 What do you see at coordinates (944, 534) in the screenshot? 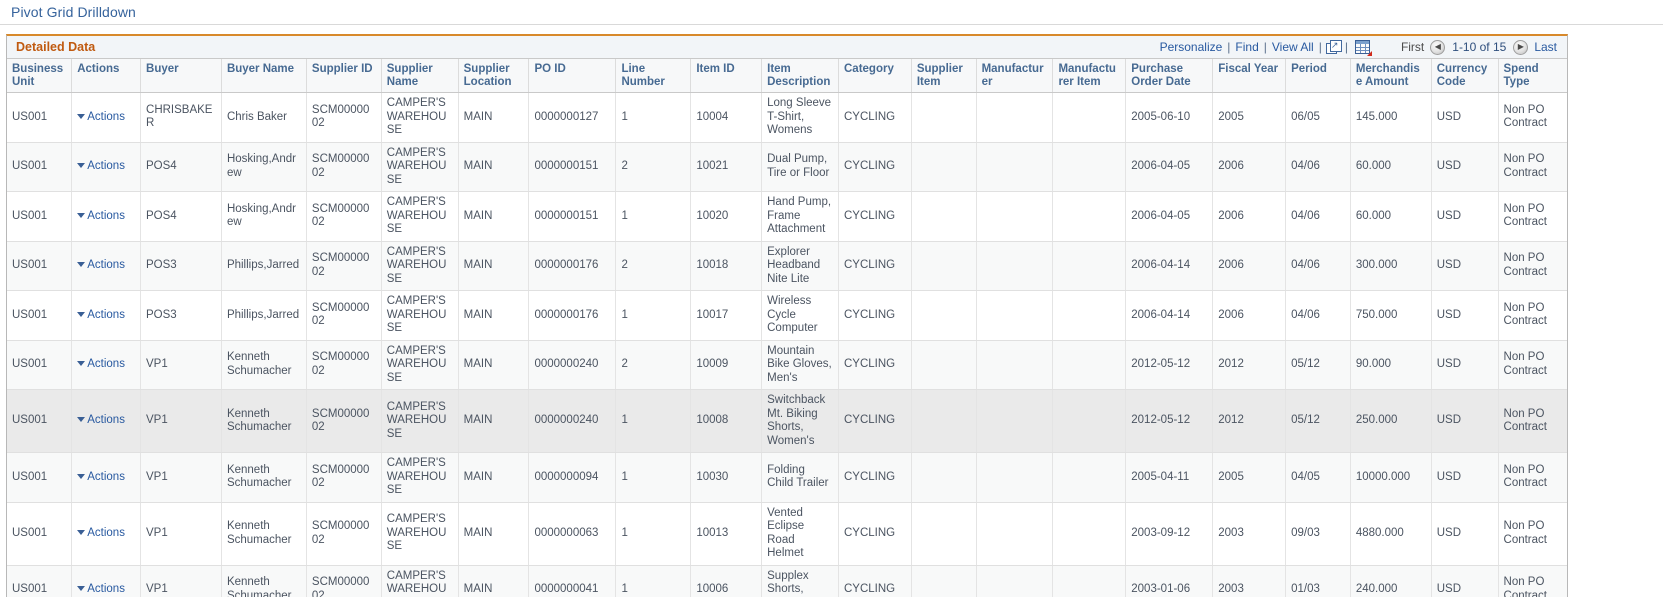
I see `cell-supplier-item` at bounding box center [944, 534].